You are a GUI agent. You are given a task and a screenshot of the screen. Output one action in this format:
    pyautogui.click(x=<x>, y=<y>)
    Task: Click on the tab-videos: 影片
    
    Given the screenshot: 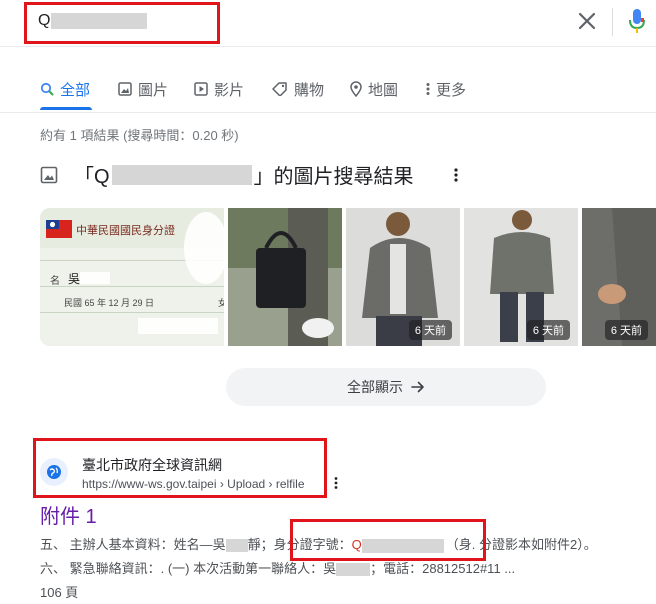 What is the action you would take?
    pyautogui.click(x=219, y=89)
    